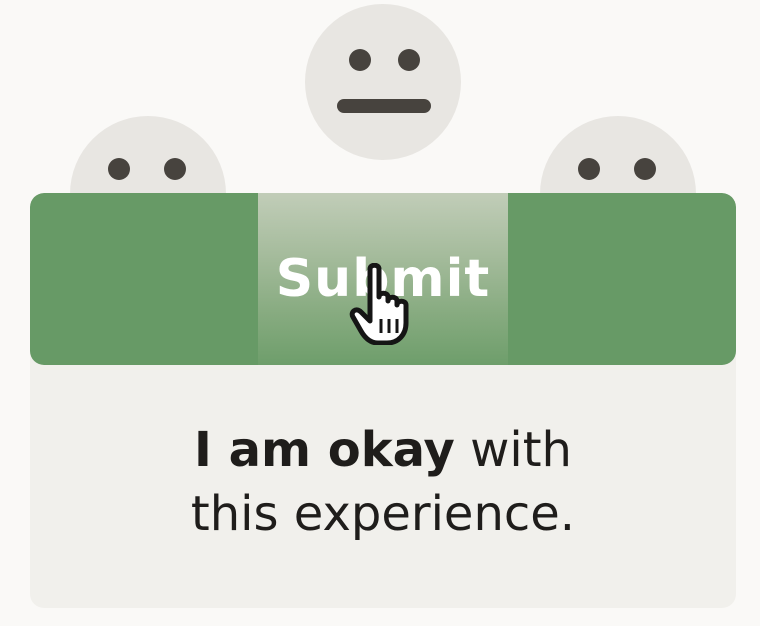 The height and width of the screenshot is (626, 760). I want to click on message-line2: this experience., so click(383, 514).